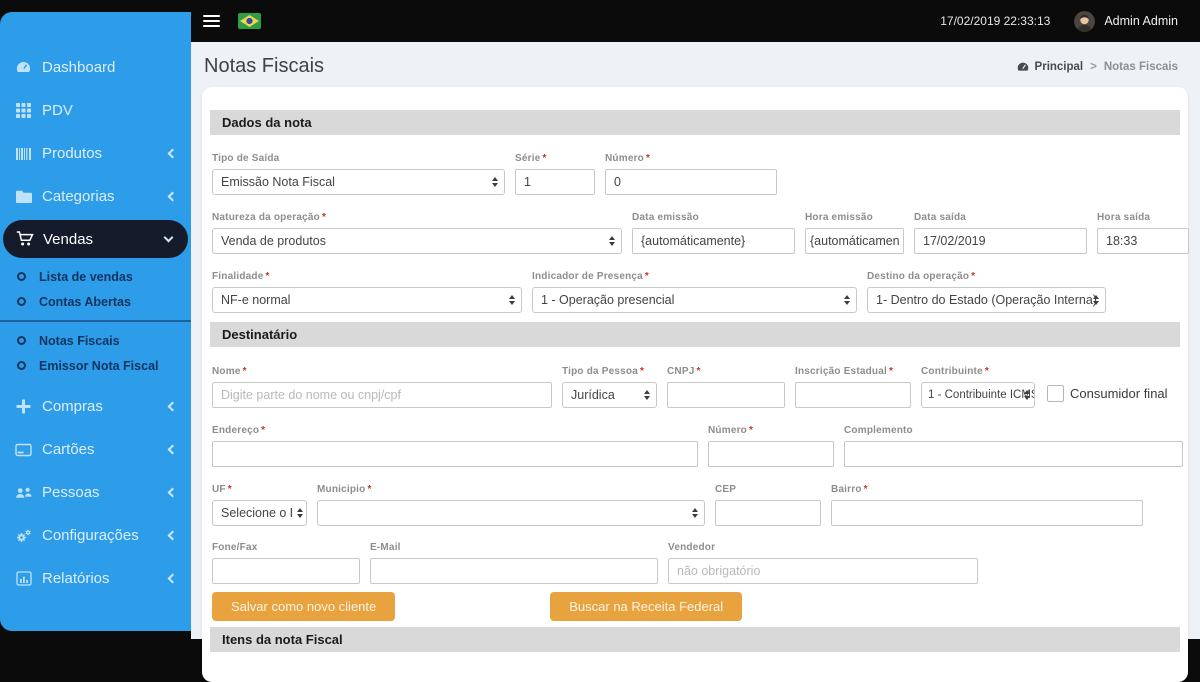 Image resolution: width=1200 pixels, height=682 pixels. I want to click on sidebar-item-produtos: Produtos, so click(95, 153).